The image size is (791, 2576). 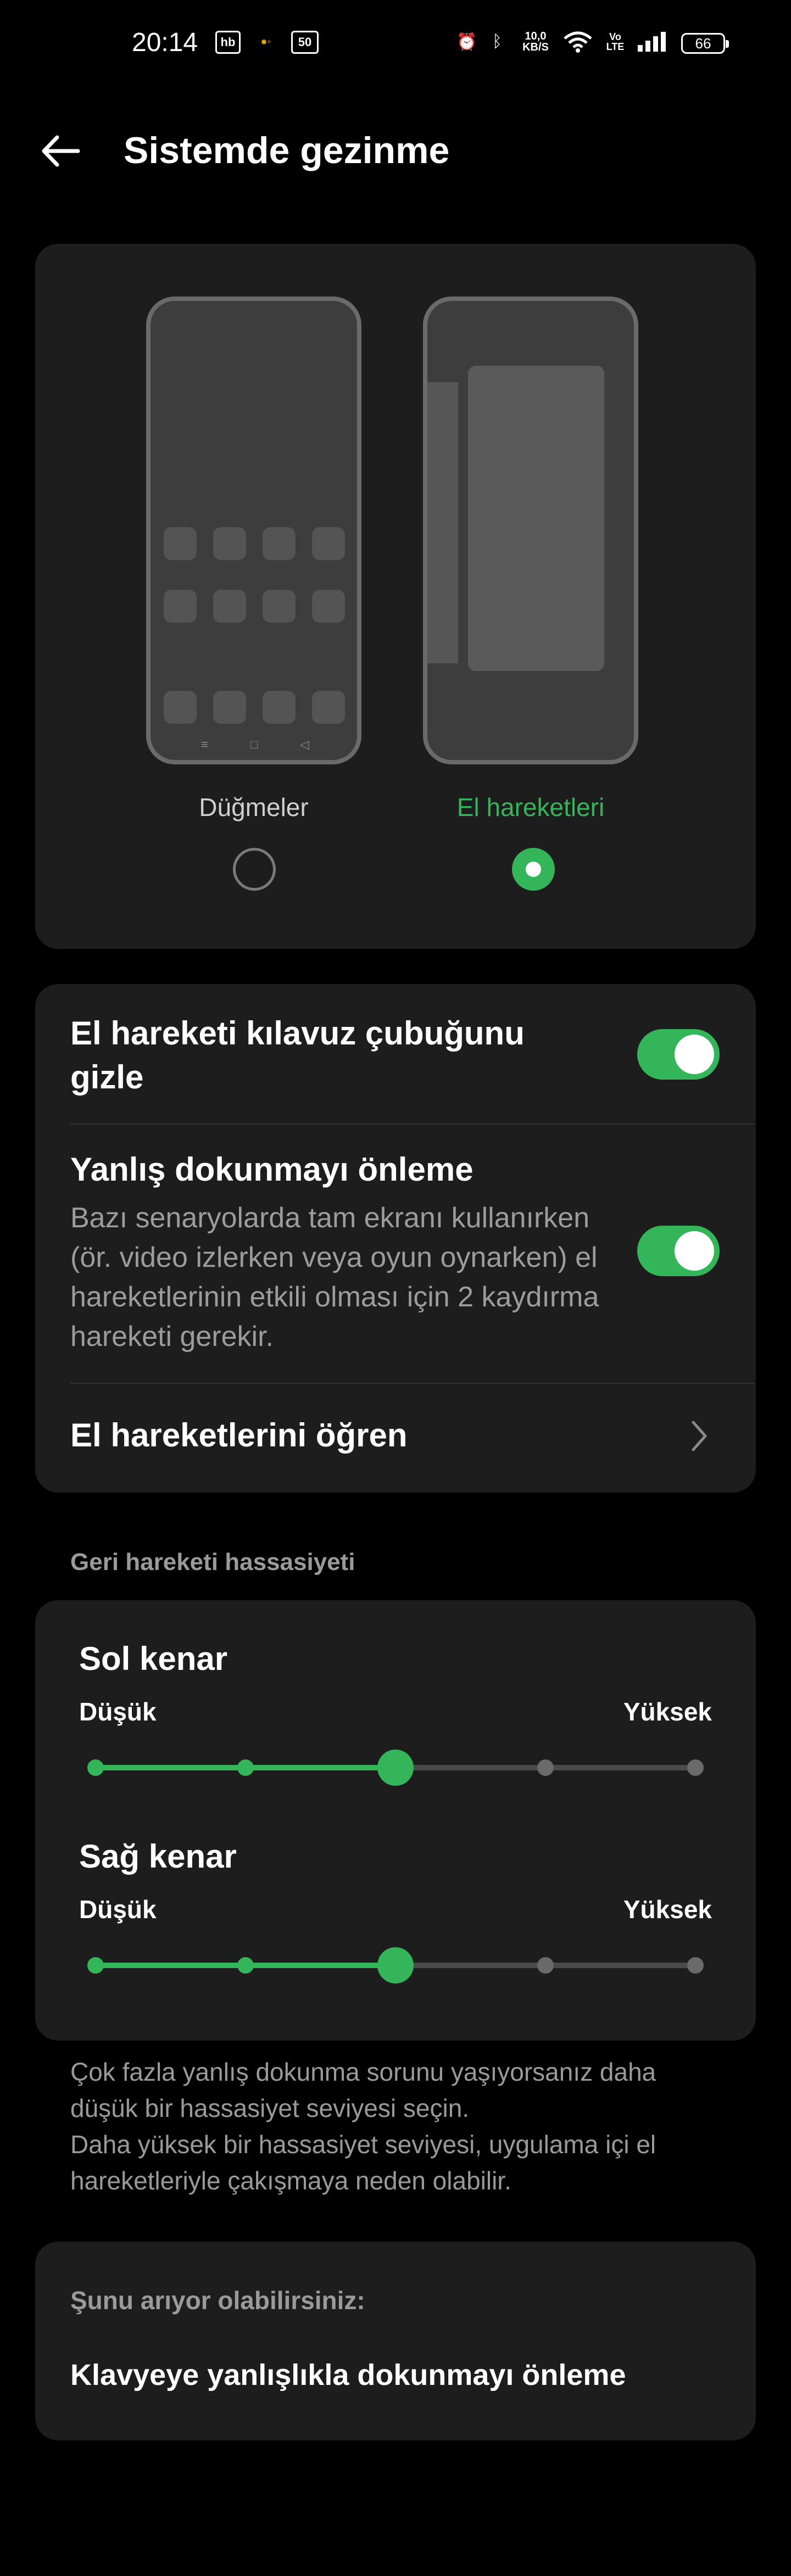 I want to click on alarm-icon: ⏰, so click(x=467, y=42).